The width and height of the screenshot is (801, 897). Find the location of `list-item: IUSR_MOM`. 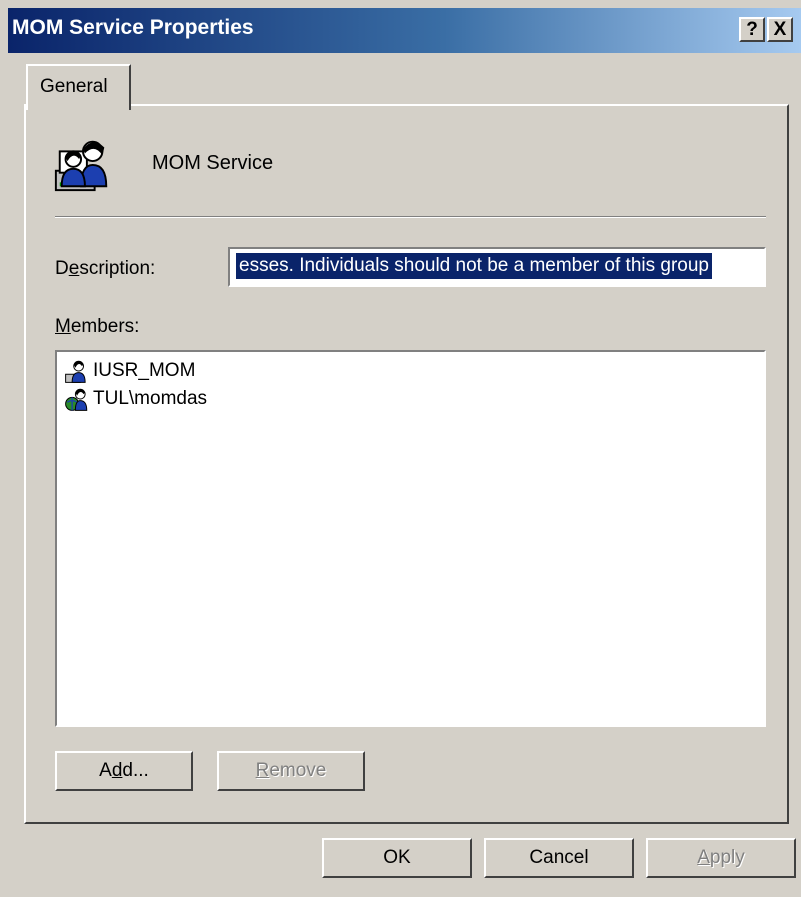

list-item: IUSR_MOM is located at coordinates (129, 371).